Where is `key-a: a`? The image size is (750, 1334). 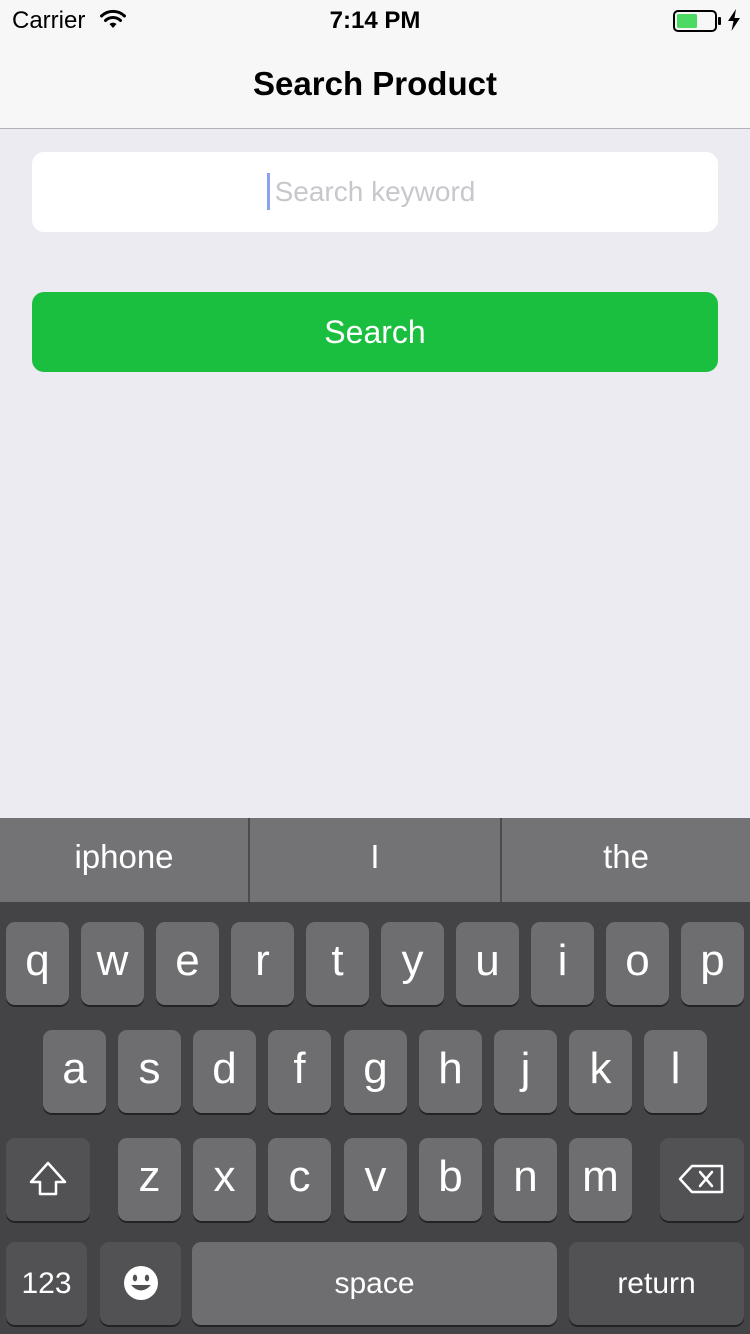 key-a: a is located at coordinates (74, 1071).